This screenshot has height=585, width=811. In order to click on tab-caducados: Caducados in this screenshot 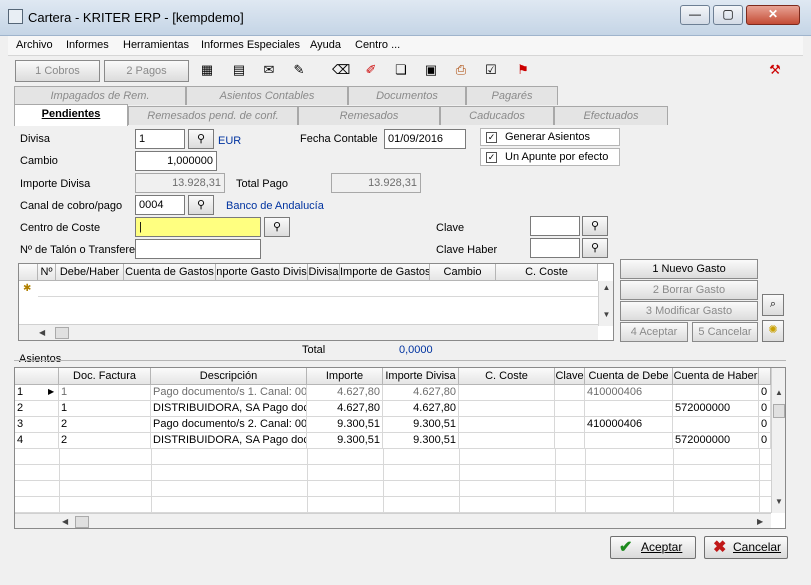, I will do `click(497, 115)`.